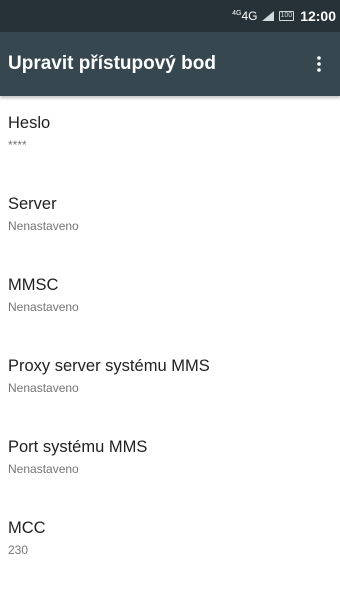  What do you see at coordinates (170, 545) in the screenshot?
I see `list-item-mcc: MCC 230` at bounding box center [170, 545].